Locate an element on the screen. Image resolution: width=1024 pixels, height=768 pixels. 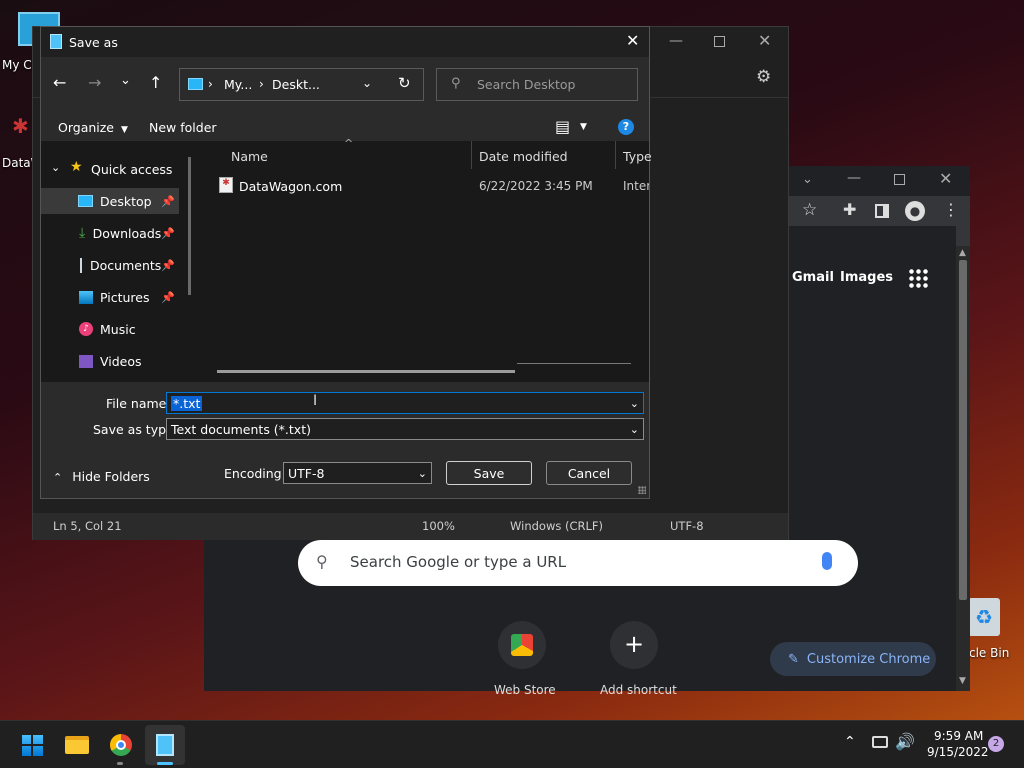
cancel-button: Cancel is located at coordinates (589, 473).